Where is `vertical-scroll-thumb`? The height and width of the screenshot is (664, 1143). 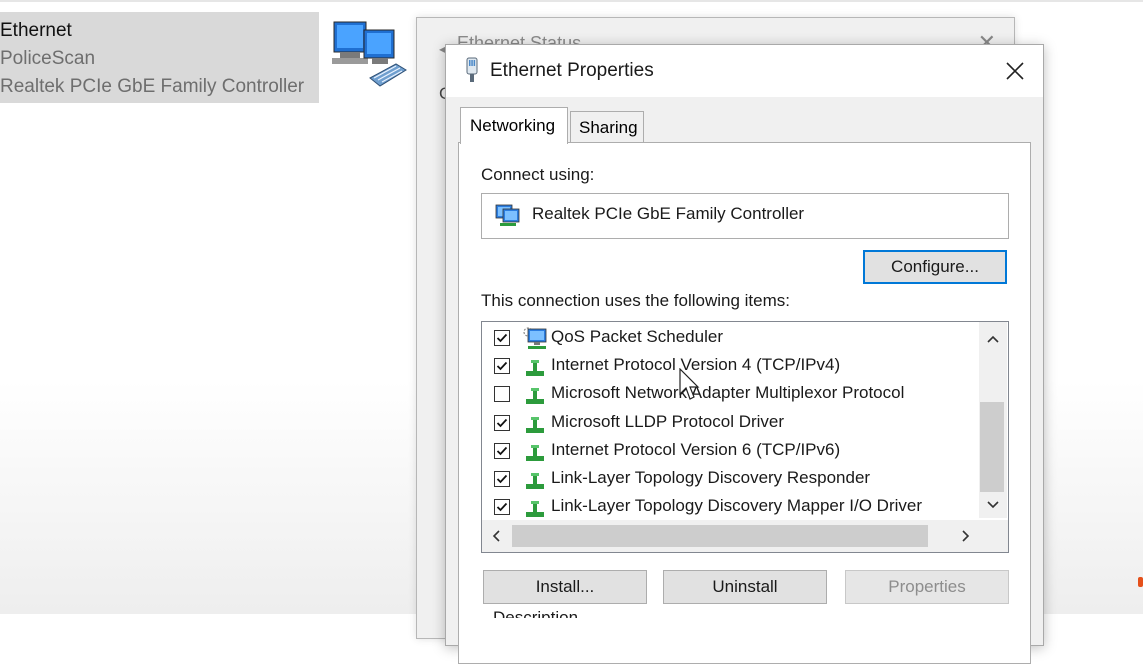 vertical-scroll-thumb is located at coordinates (992, 447).